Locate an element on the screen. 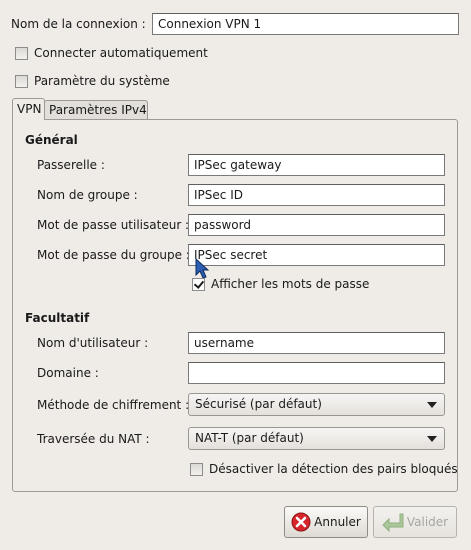 The width and height of the screenshot is (471, 550). username-label: Nom d'utilisateur : is located at coordinates (93, 343).